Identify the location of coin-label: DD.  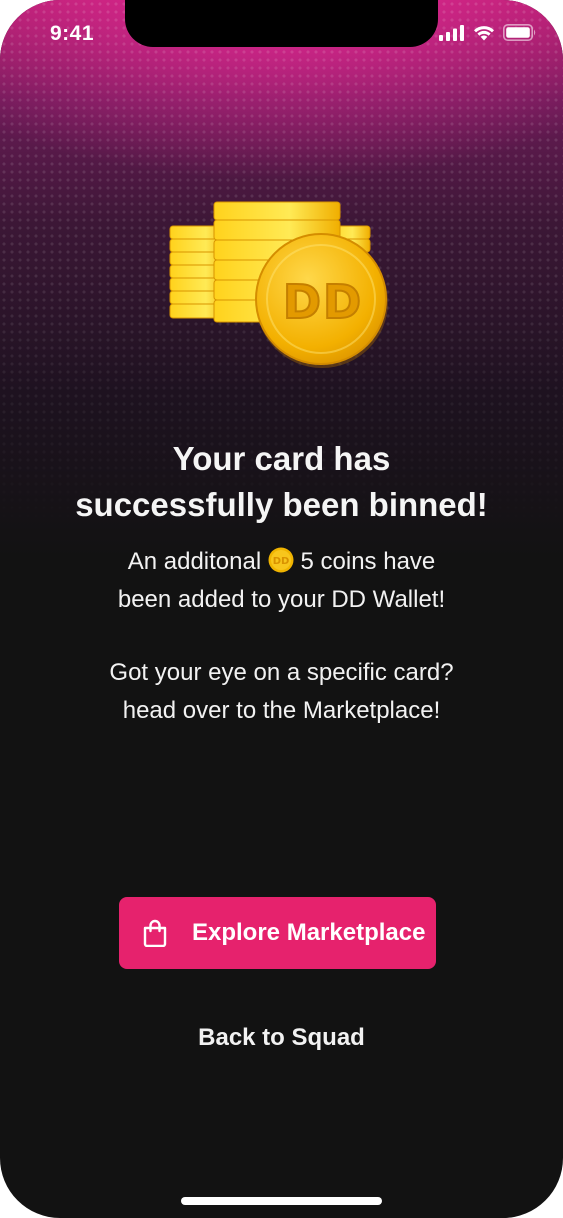
(323, 302).